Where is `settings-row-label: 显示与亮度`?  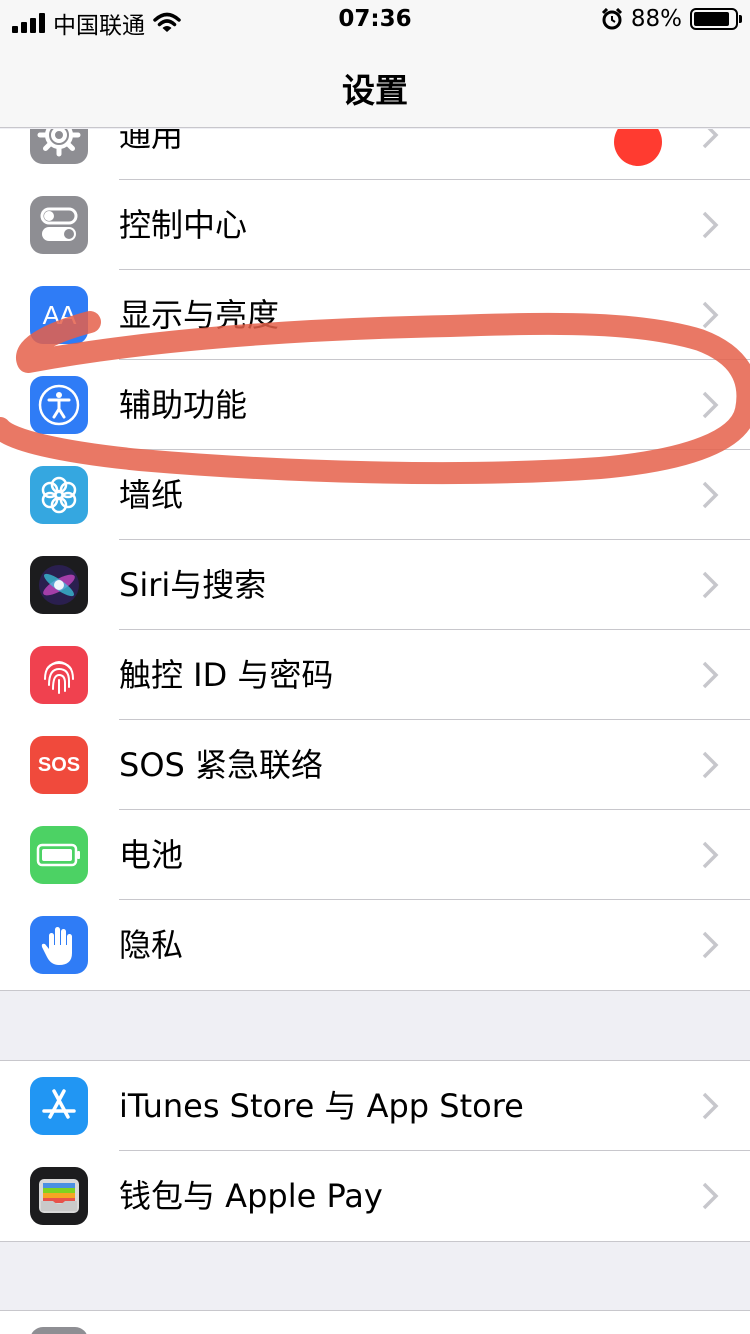
settings-row-label: 显示与亮度 is located at coordinates (199, 315).